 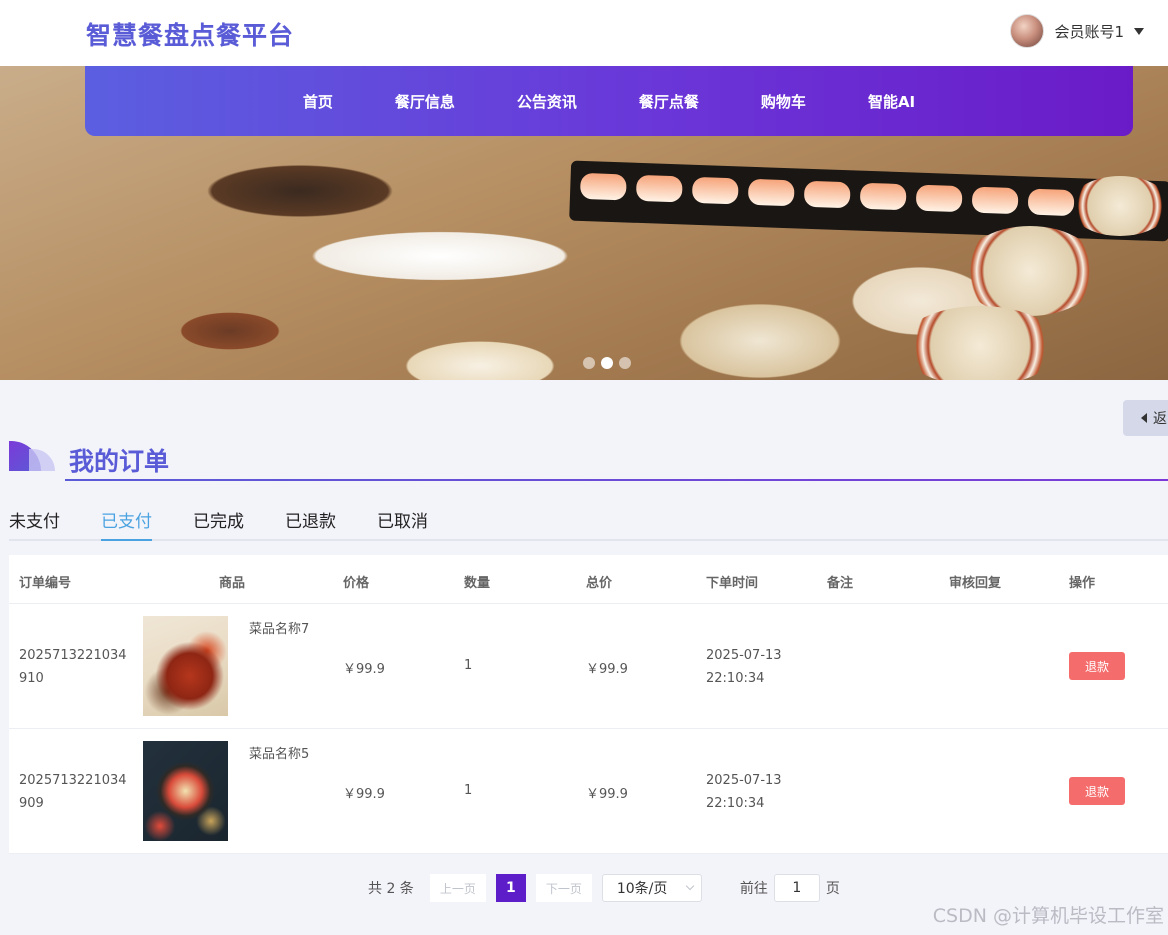 I want to click on dish-name: 菜品名称5, so click(x=279, y=754).